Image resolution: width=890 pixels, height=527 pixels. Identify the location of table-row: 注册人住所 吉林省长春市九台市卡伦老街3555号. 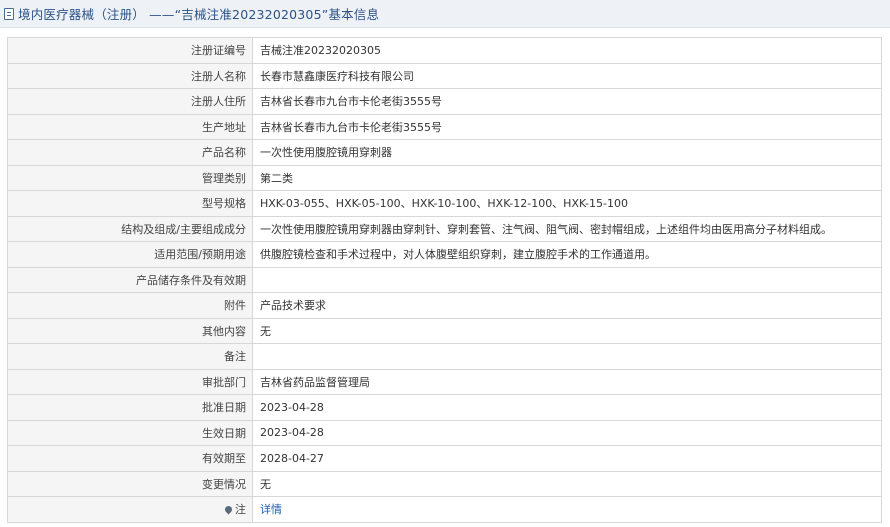
(444, 101).